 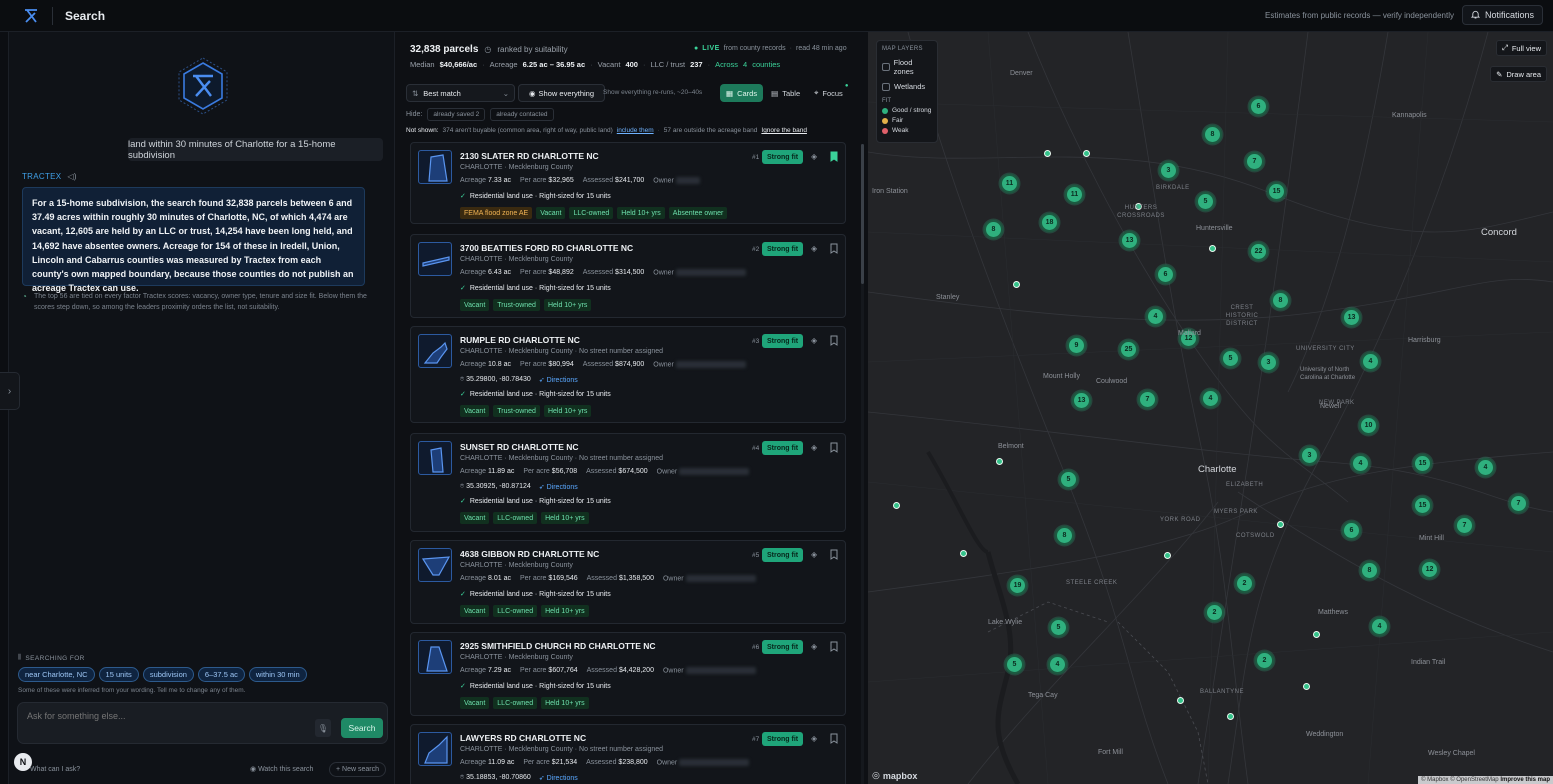 What do you see at coordinates (10, 391) in the screenshot?
I see `expand-sidebar-button: ›` at bounding box center [10, 391].